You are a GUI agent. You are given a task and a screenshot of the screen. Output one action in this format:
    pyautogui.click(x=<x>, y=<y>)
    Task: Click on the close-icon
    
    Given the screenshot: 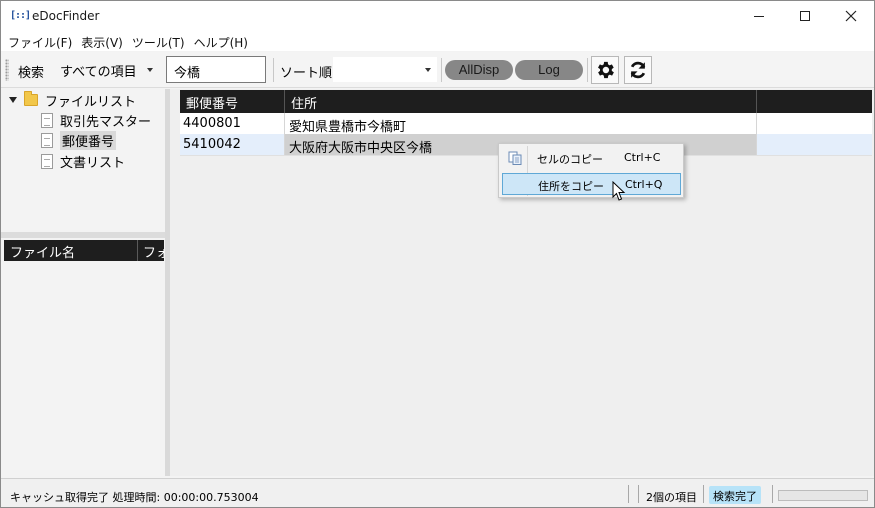 What is the action you would take?
    pyautogui.click(x=851, y=16)
    